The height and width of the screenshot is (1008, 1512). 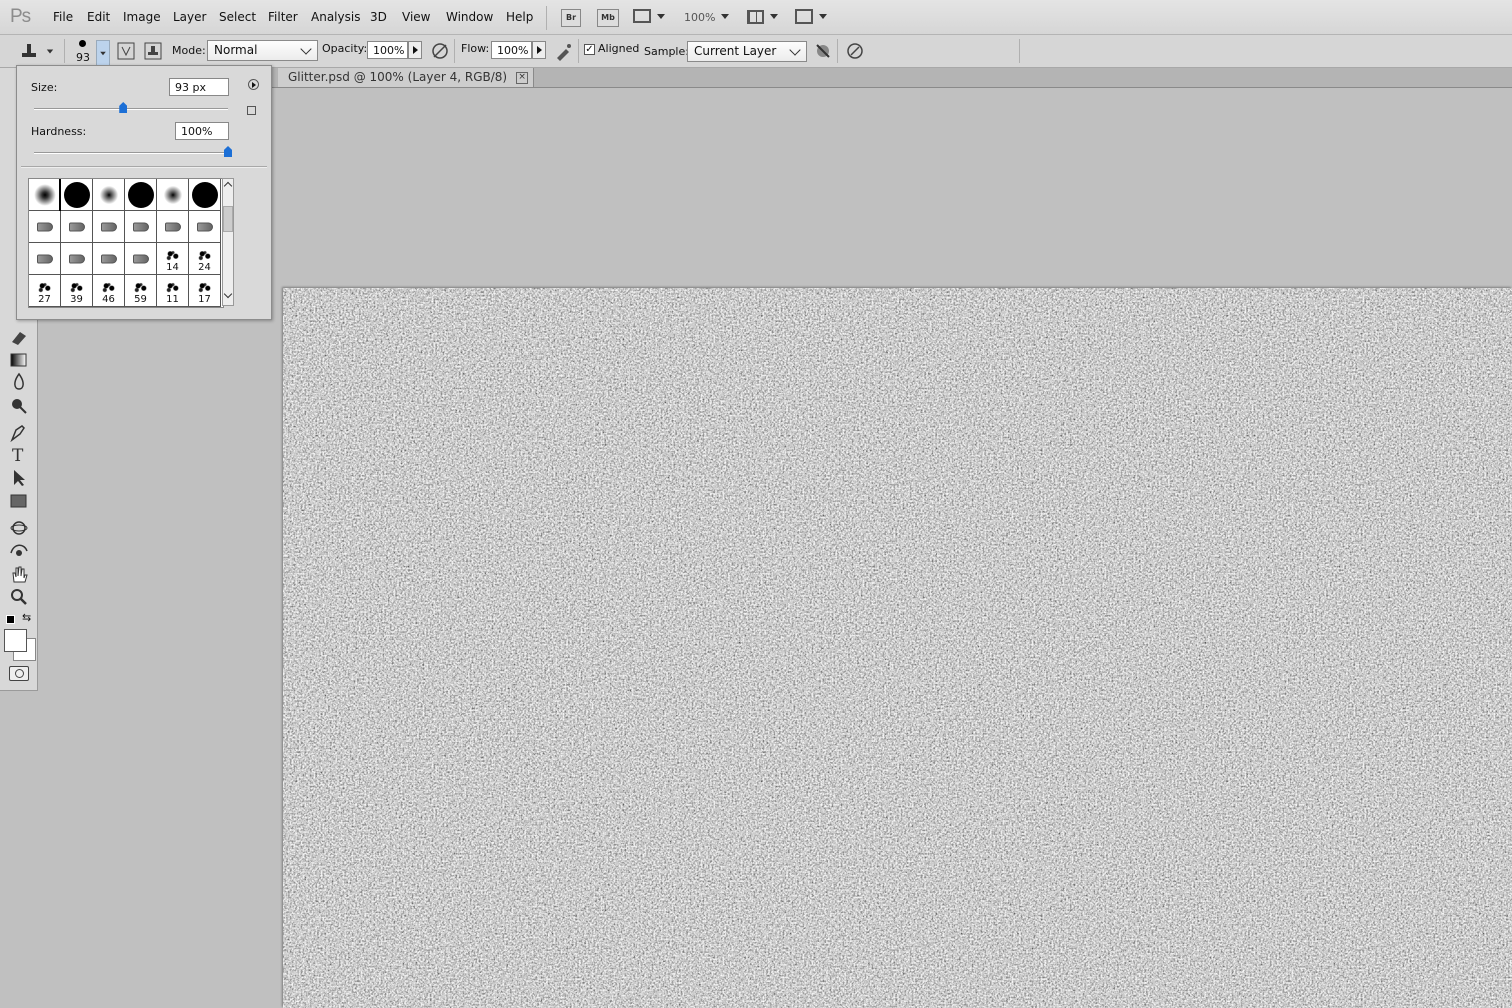 I want to click on 3d-orbit-tool-icon, so click(x=19, y=551).